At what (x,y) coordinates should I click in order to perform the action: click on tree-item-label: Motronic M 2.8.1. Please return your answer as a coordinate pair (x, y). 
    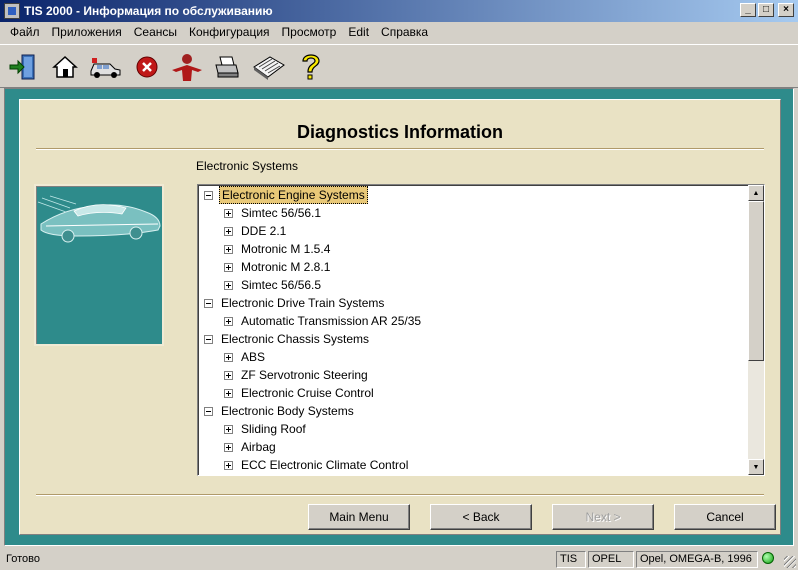
    Looking at the image, I should click on (286, 267).